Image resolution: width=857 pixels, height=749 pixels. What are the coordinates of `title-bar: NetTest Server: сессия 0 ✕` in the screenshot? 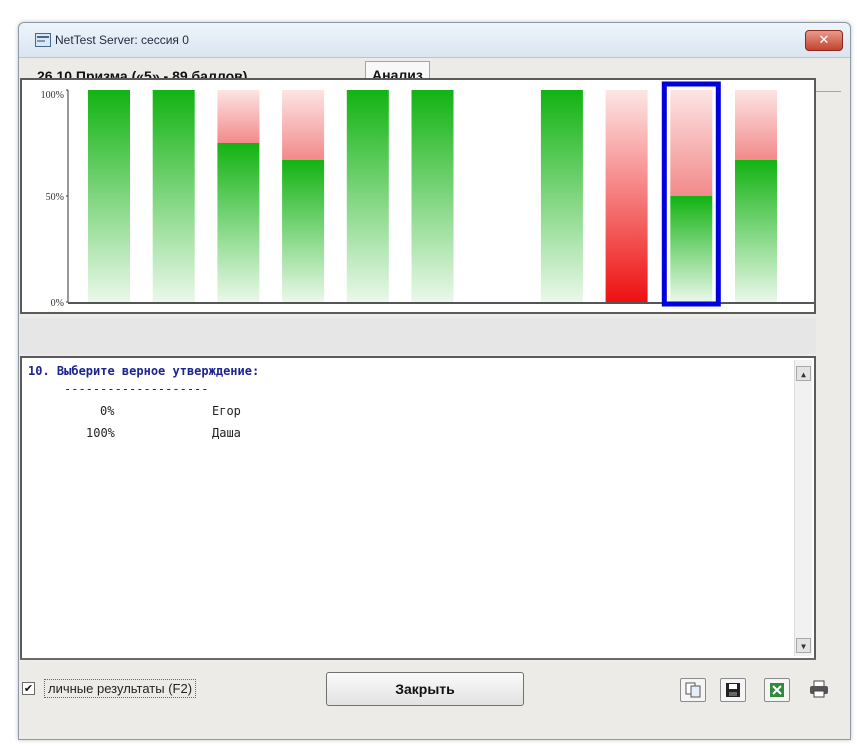 It's located at (434, 40).